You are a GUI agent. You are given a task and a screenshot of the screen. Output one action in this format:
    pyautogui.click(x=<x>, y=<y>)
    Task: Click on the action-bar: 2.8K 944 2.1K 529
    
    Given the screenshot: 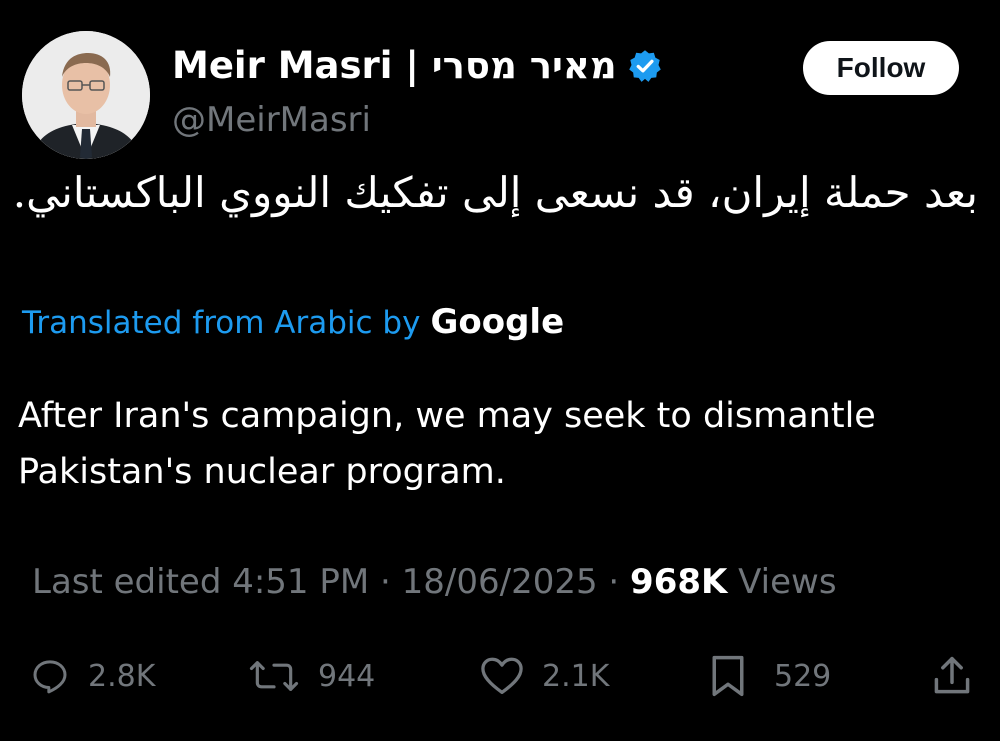 What is the action you would take?
    pyautogui.click(x=500, y=676)
    